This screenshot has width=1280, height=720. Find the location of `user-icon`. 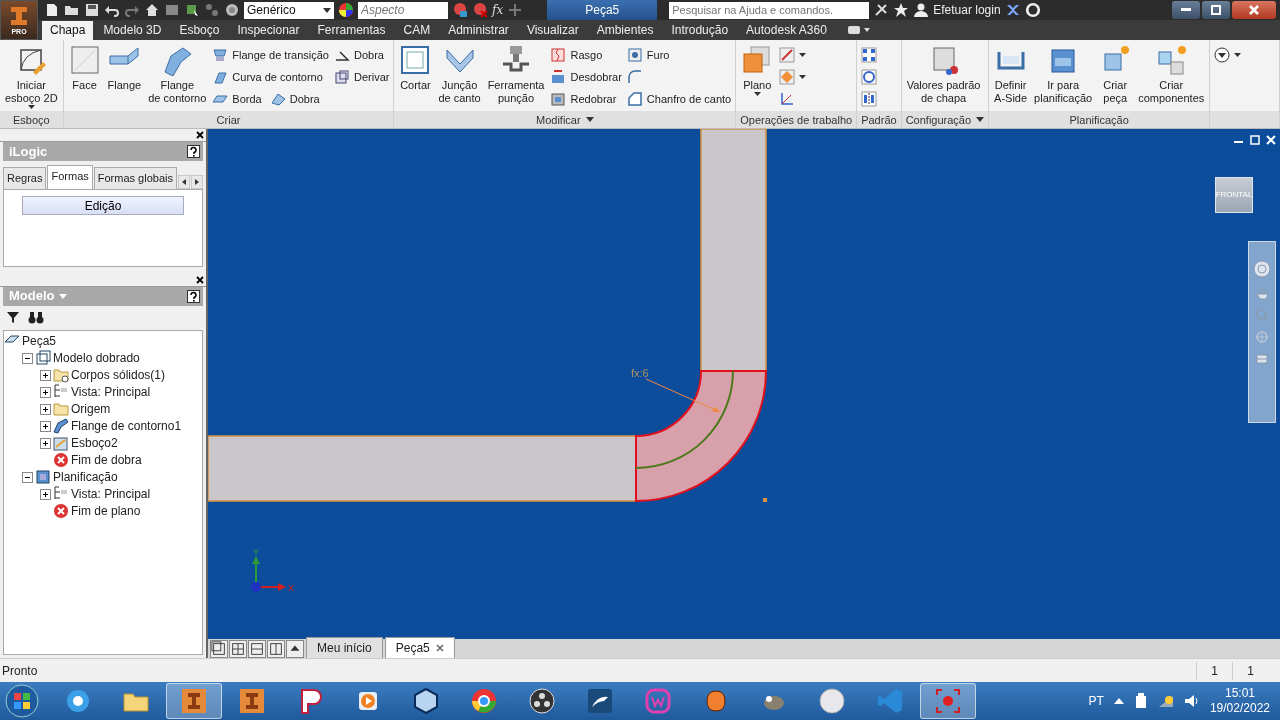

user-icon is located at coordinates (921, 10).